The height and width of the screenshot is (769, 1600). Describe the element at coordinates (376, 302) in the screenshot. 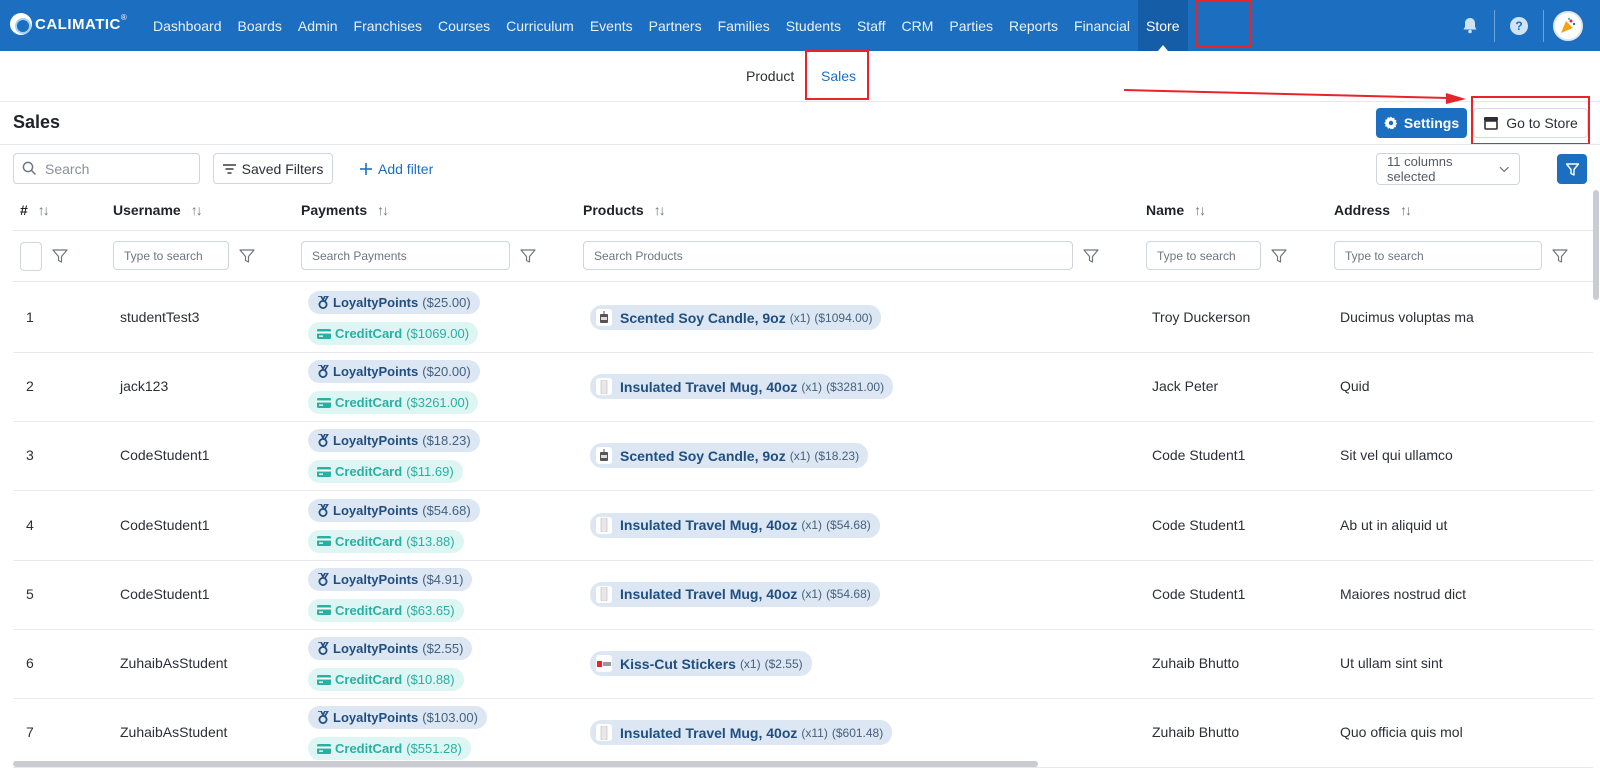

I see `payment-method: LoyaltyPoints` at that location.